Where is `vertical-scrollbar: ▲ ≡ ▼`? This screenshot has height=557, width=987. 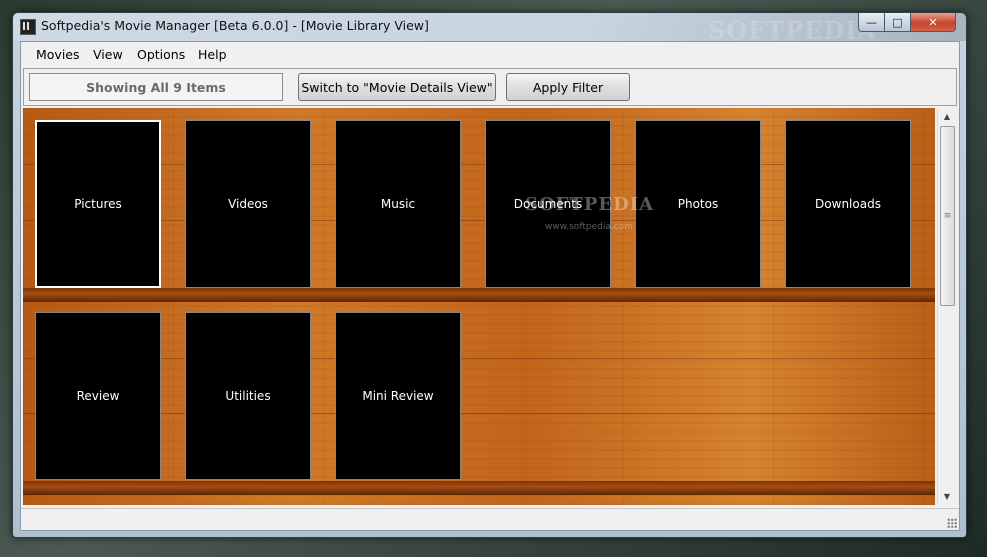
vertical-scrollbar: ▲ ≡ ▼ is located at coordinates (946, 306).